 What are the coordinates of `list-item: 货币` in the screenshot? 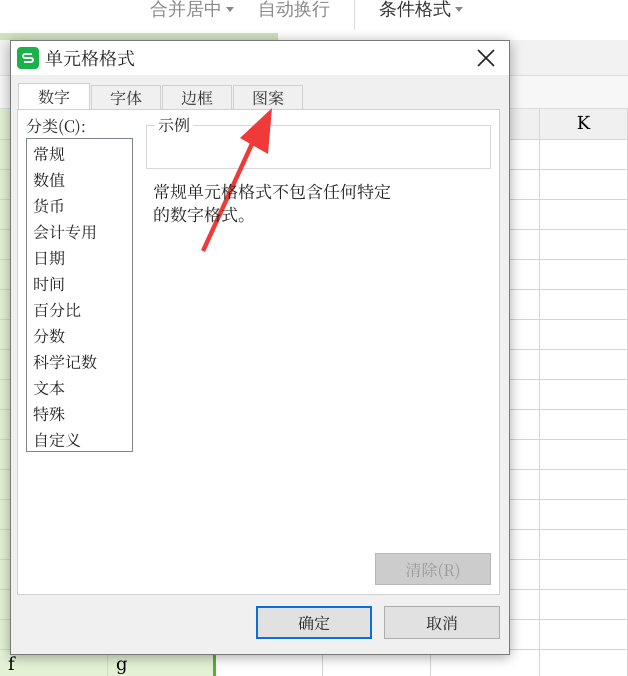 It's located at (79, 206).